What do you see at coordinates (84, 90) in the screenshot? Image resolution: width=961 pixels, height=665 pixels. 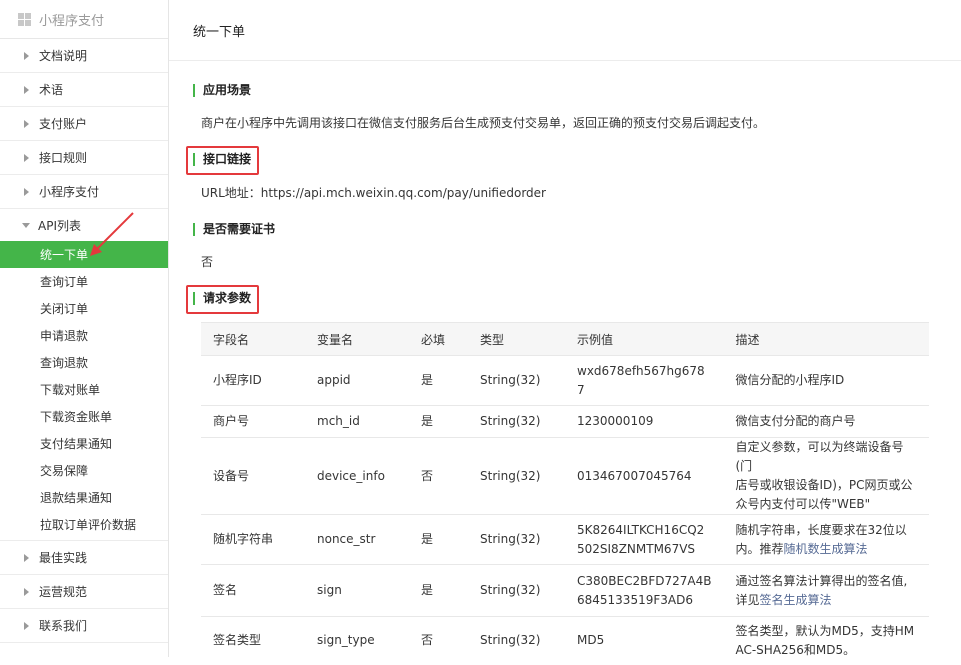 I see `sidebar-item-terms: 术语` at bounding box center [84, 90].